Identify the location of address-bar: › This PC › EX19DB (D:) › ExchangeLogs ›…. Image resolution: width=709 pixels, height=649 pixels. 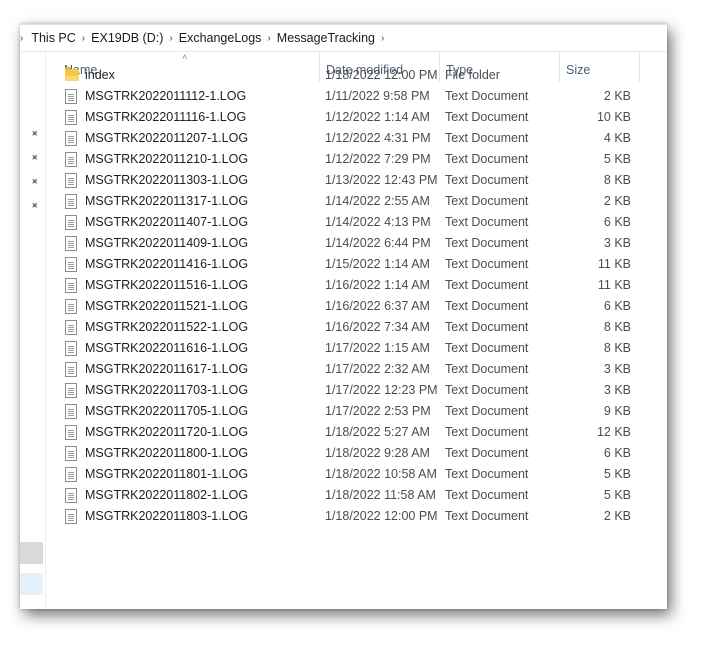
(343, 38).